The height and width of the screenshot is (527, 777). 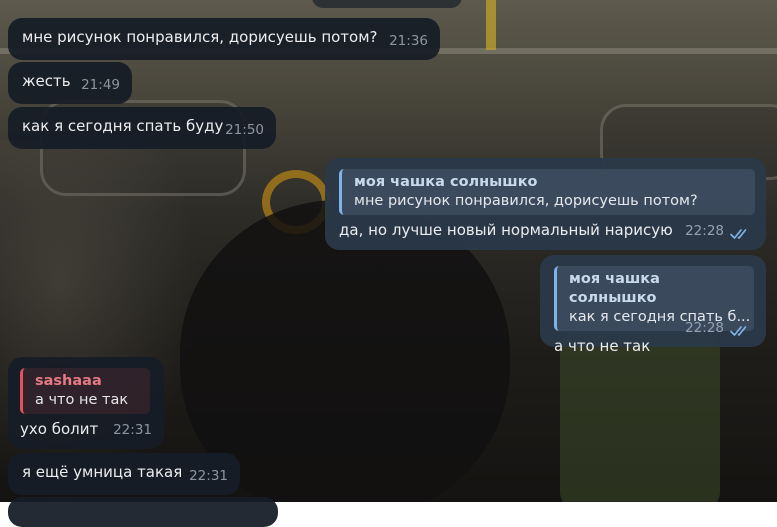 What do you see at coordinates (387, 4) in the screenshot?
I see `date-pill` at bounding box center [387, 4].